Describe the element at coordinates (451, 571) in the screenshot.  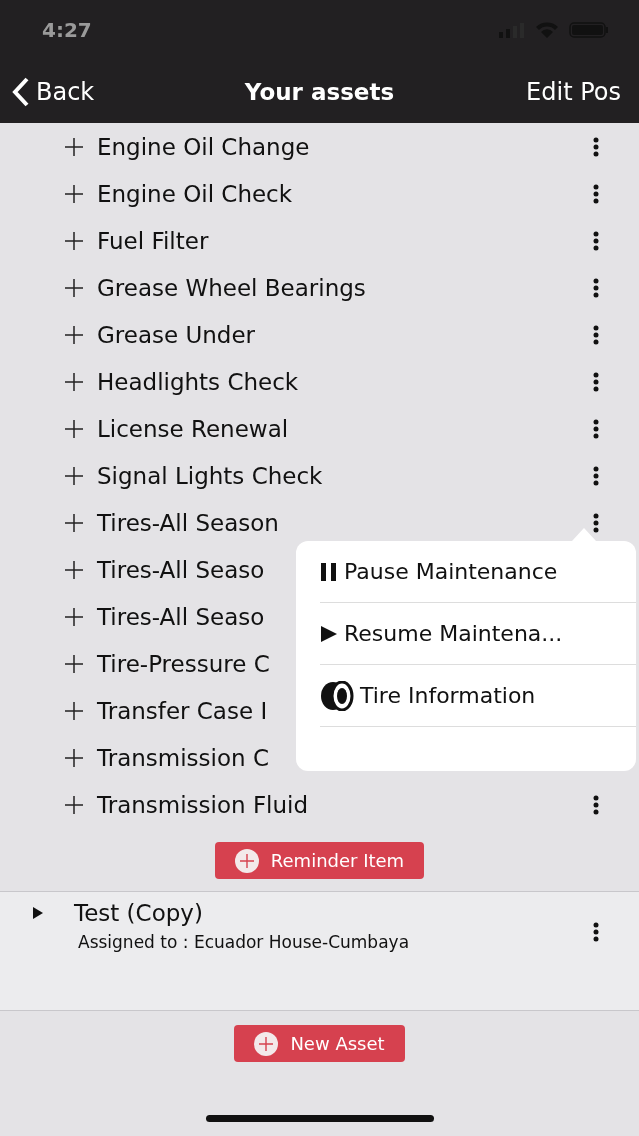
I see `menu-item: Pause Maintenance` at that location.